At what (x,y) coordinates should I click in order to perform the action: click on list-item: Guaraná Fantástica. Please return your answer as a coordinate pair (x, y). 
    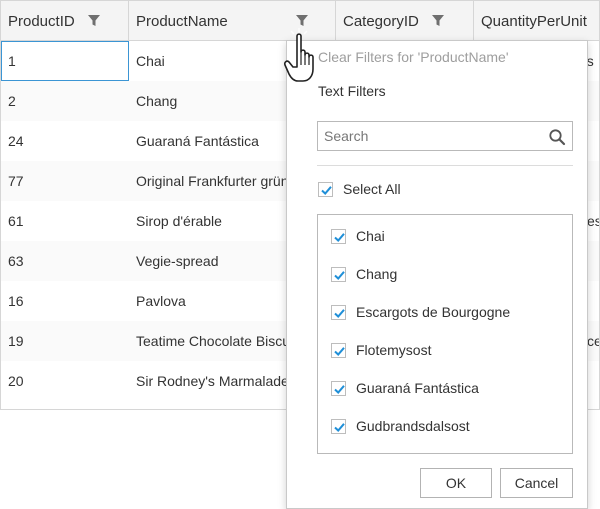
    Looking at the image, I should click on (445, 387).